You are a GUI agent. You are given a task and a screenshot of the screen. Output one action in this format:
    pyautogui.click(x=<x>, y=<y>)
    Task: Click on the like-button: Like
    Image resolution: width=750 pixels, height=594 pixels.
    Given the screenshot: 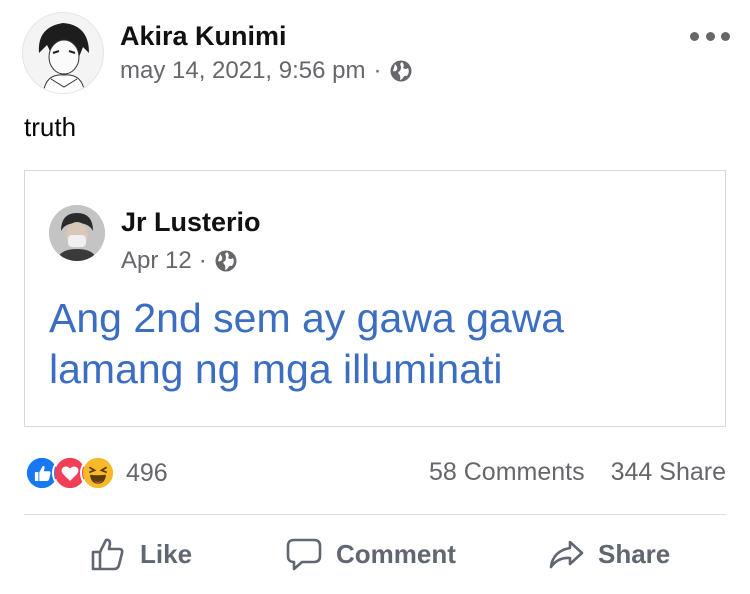 What is the action you would take?
    pyautogui.click(x=140, y=554)
    